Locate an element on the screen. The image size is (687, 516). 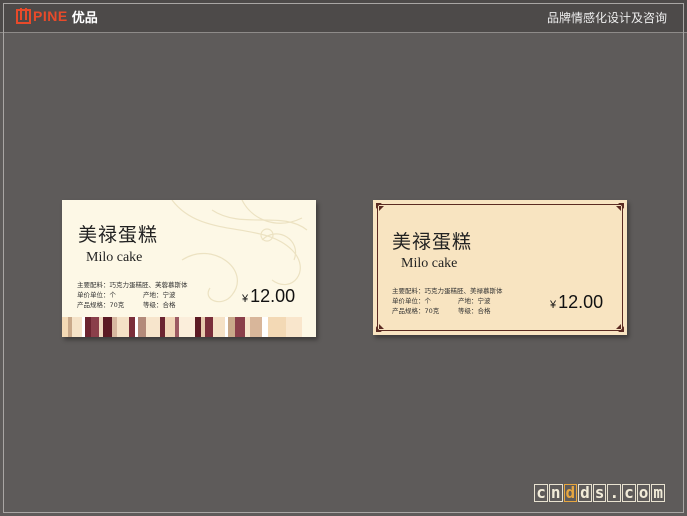
info-ingredients: 主要配料：巧克力蛋糕胚、芙蓉慕斯体 is located at coordinates (132, 285).